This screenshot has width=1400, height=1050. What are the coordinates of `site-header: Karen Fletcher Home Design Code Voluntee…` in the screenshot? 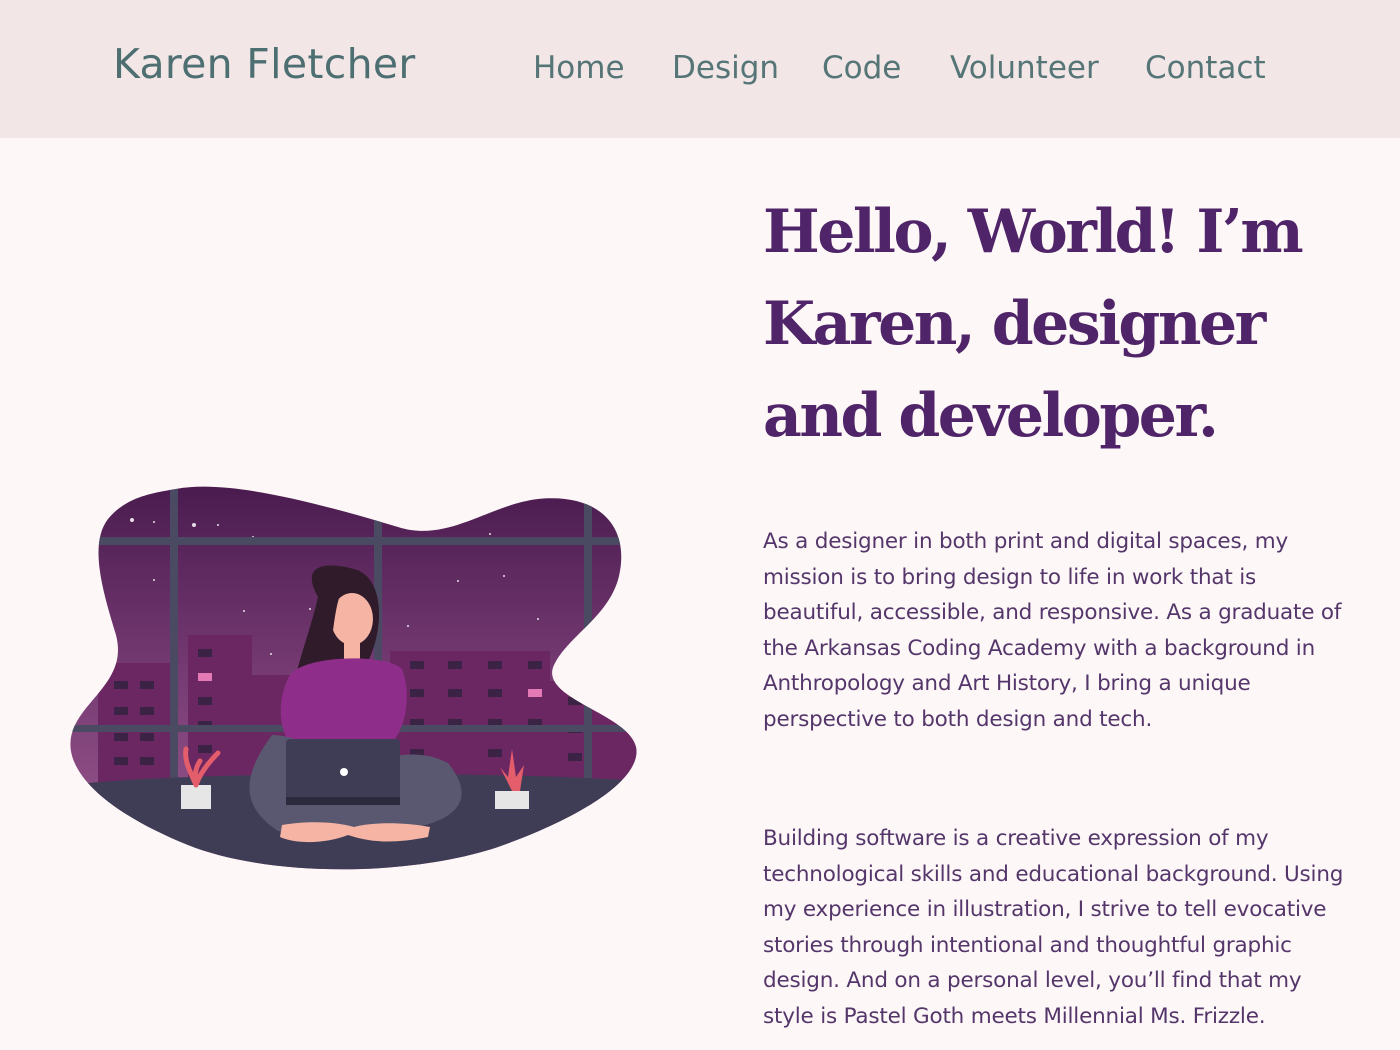 It's located at (700, 69).